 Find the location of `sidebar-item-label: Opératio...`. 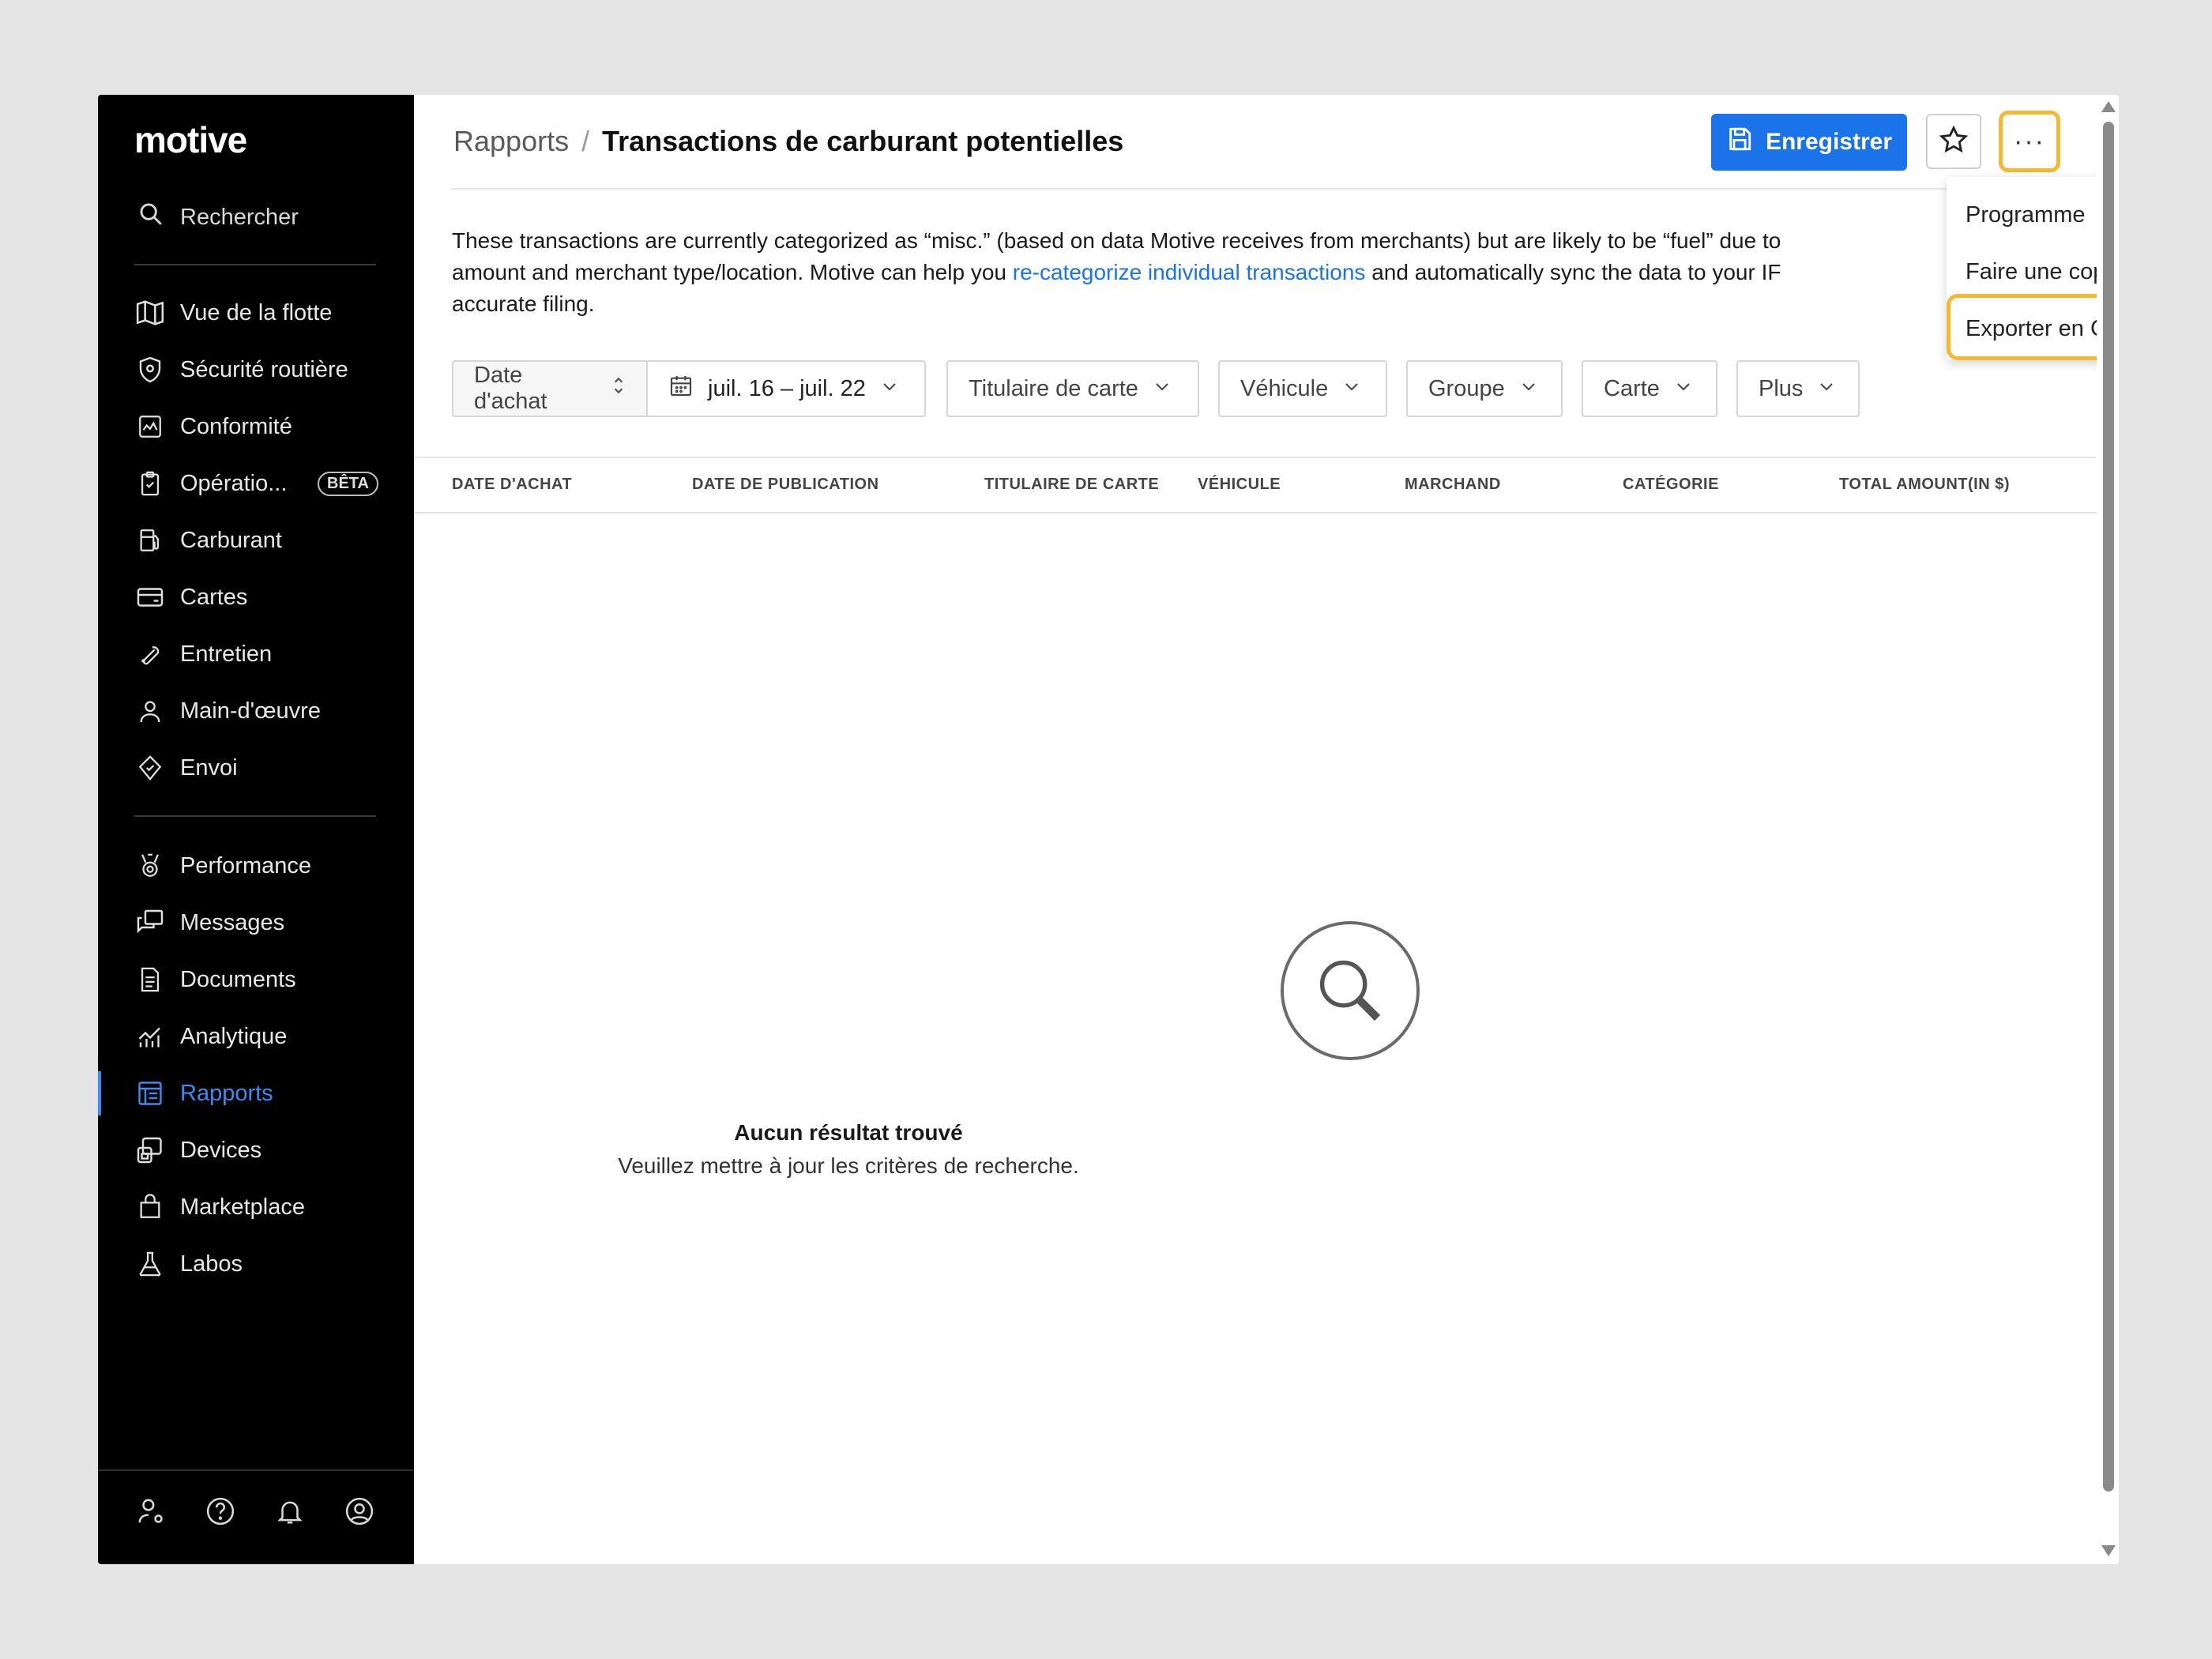

sidebar-item-label: Opératio... is located at coordinates (234, 483).